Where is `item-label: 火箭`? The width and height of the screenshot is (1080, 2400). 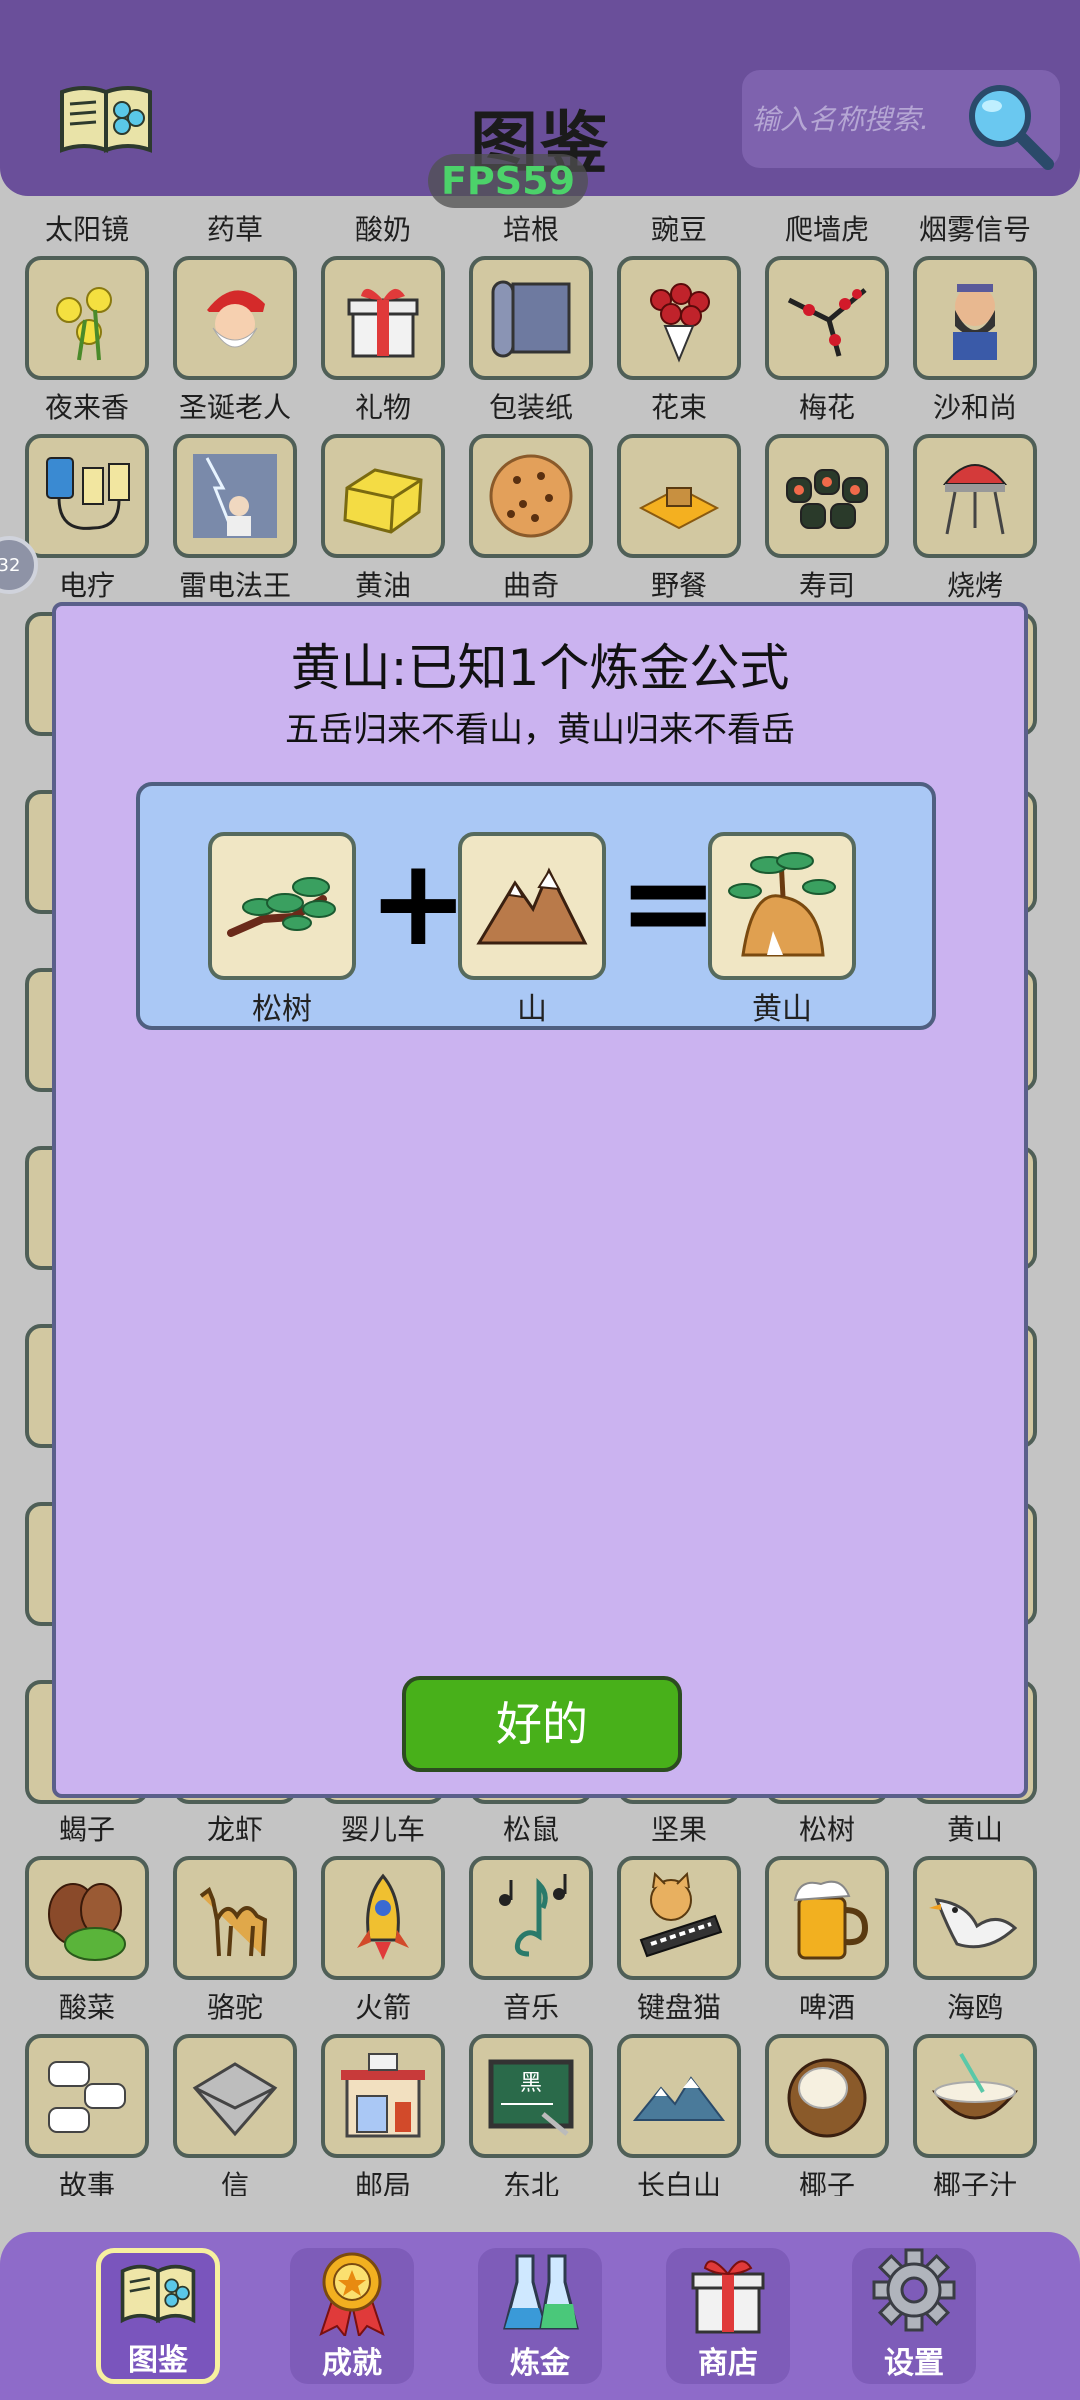 item-label: 火箭 is located at coordinates (382, 2007).